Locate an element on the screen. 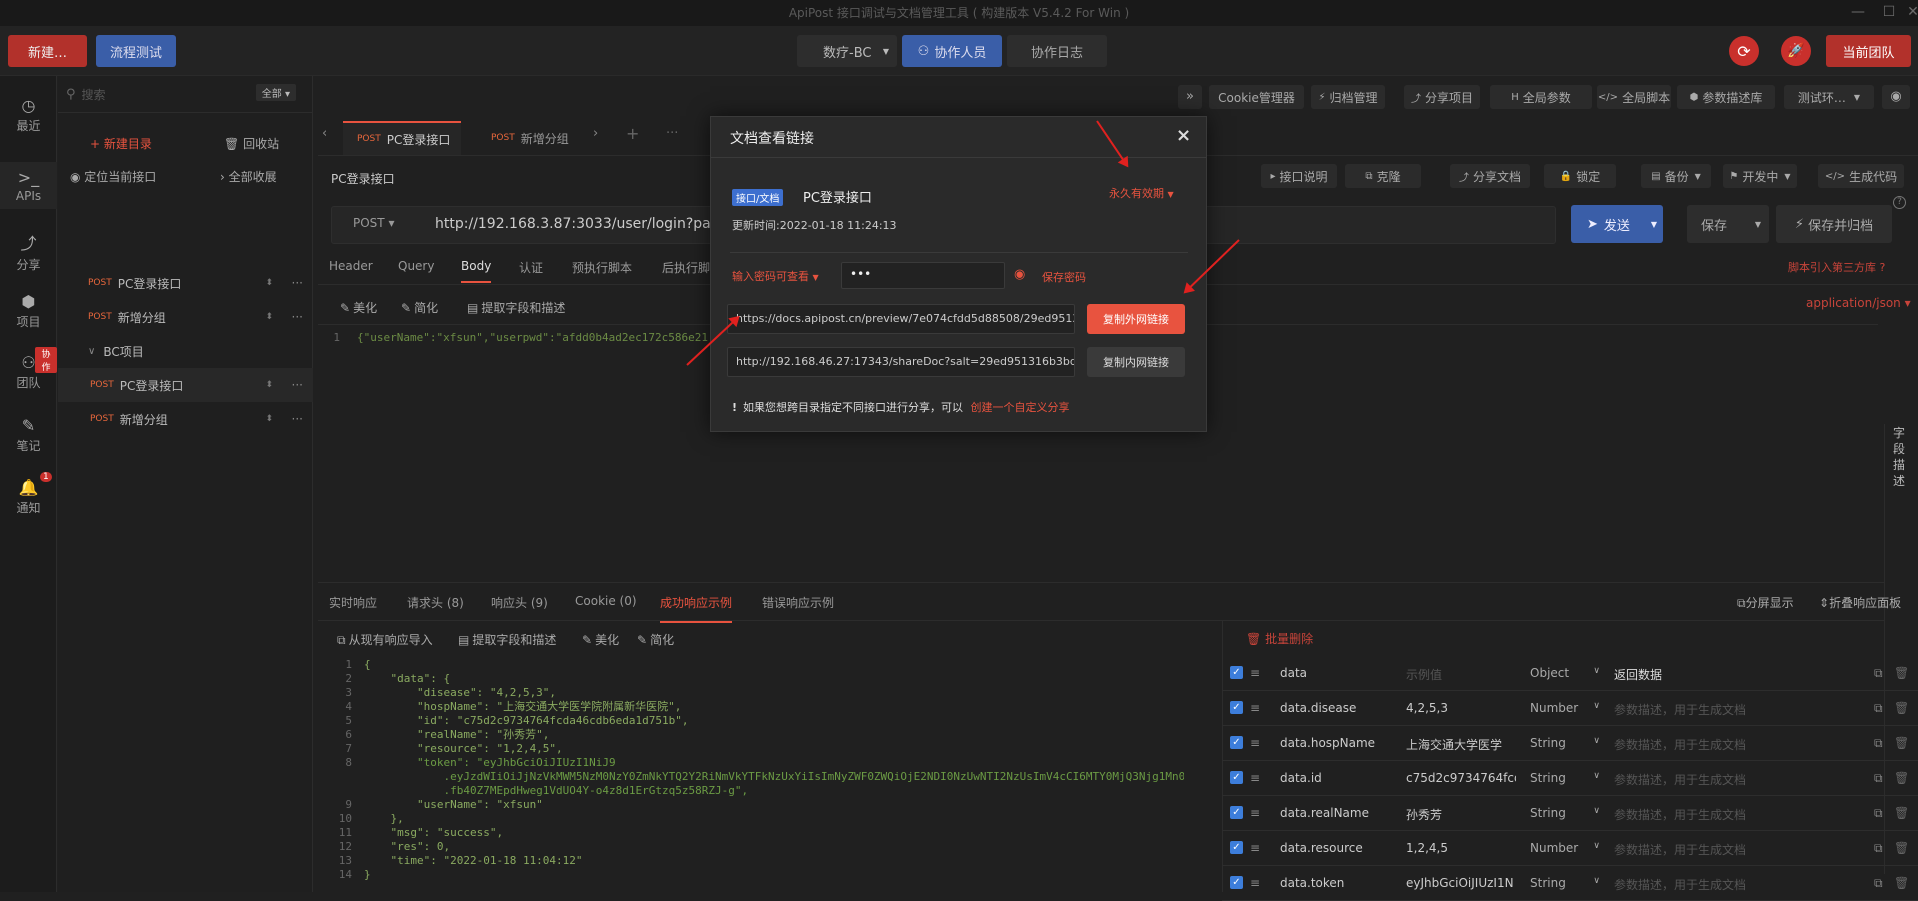 This screenshot has height=901, width=1918. field-name: data.token is located at coordinates (1337, 883).